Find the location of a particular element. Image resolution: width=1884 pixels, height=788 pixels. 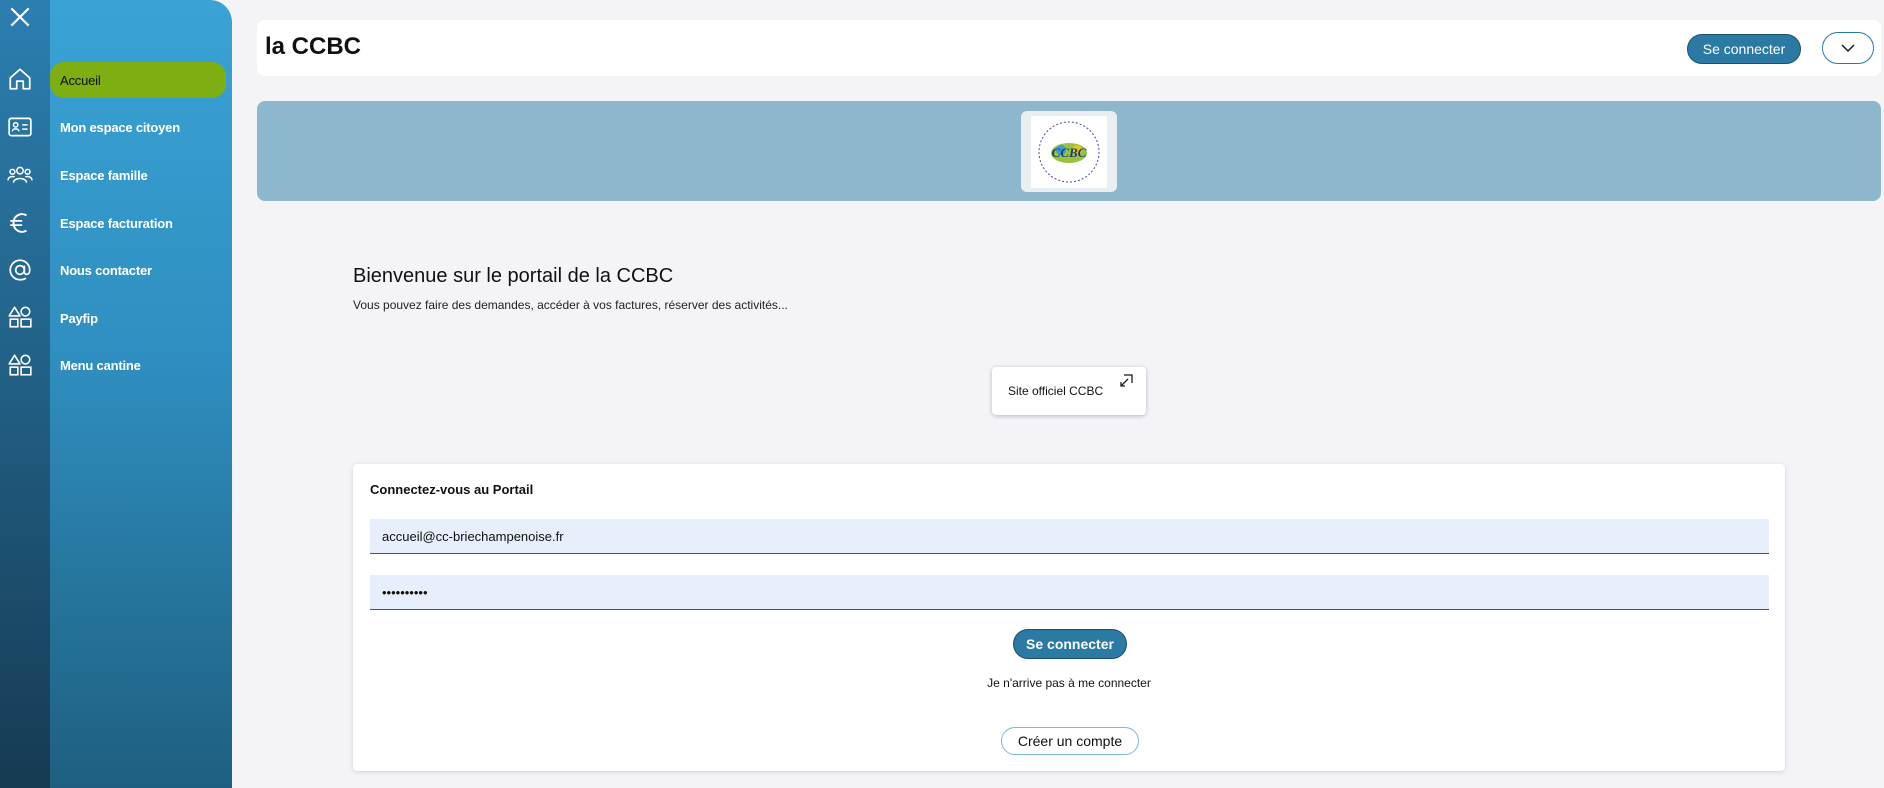

login-title: Connectez-vous au Portail is located at coordinates (452, 489).